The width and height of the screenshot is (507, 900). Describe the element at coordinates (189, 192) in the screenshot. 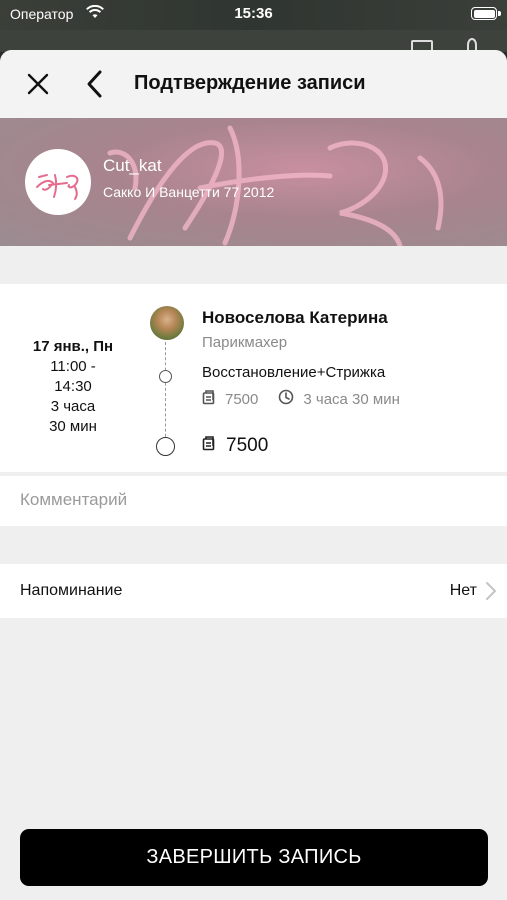

I see `salon-address: Сакко И Ванцетти 77 2012` at that location.